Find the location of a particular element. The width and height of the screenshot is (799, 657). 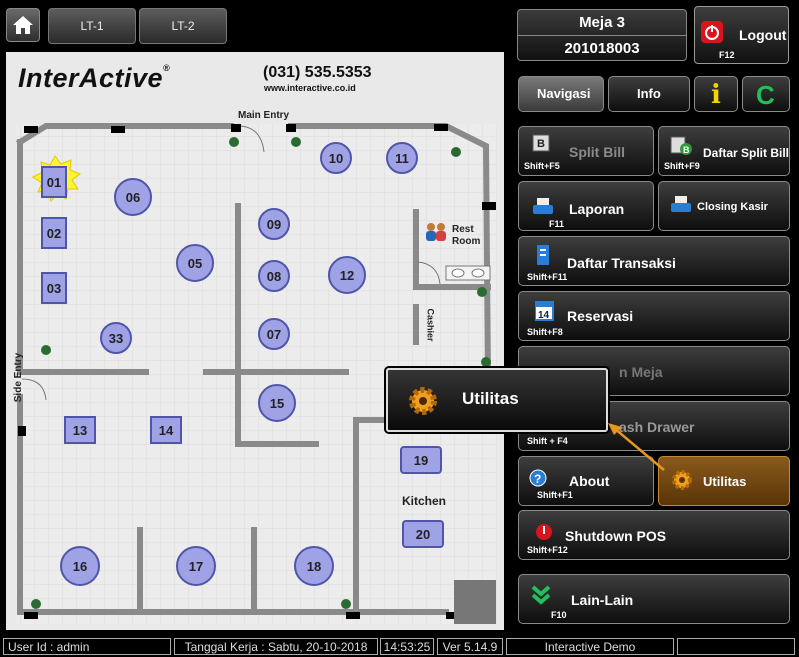

main-entry-label: Main Entry is located at coordinates (264, 115).